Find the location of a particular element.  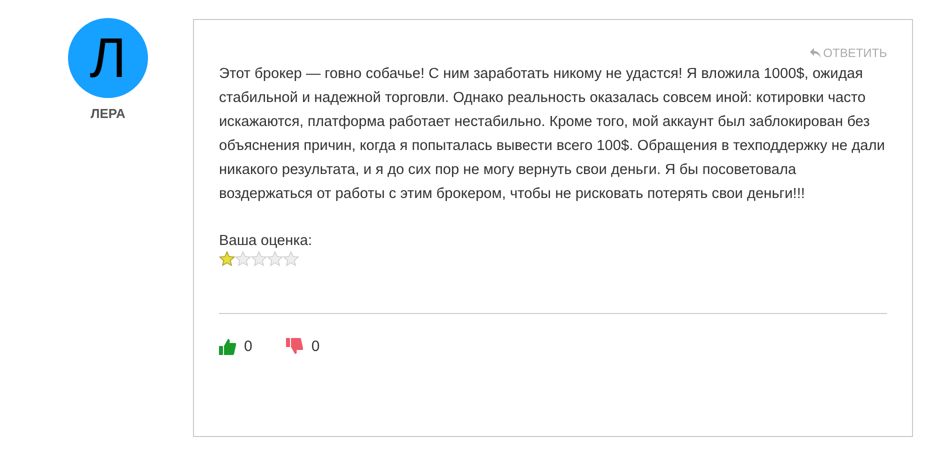

author-name: ЛЕРА is located at coordinates (108, 113).